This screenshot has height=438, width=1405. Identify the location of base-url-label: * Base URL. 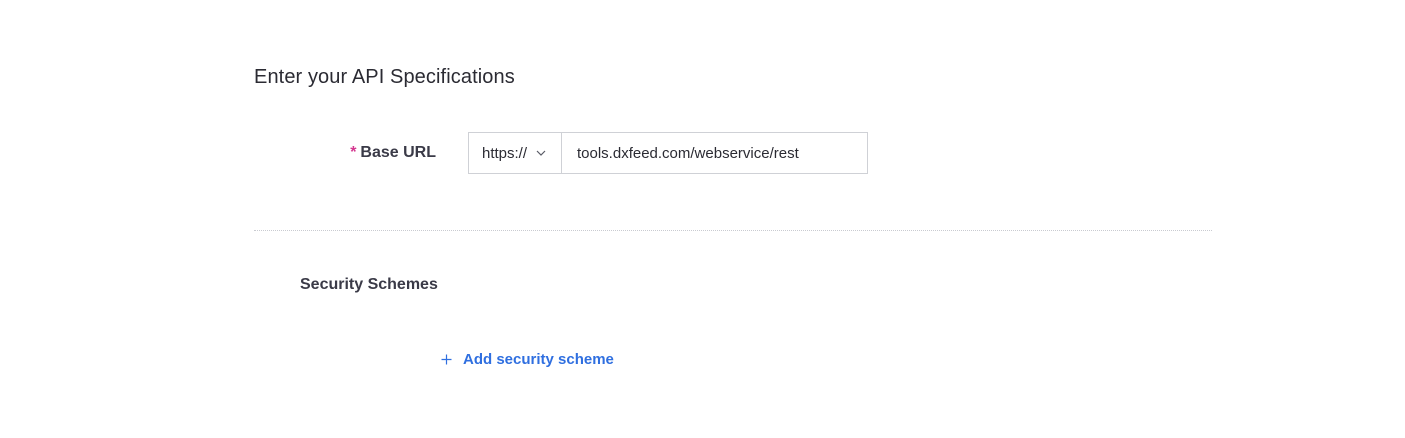
(368, 153).